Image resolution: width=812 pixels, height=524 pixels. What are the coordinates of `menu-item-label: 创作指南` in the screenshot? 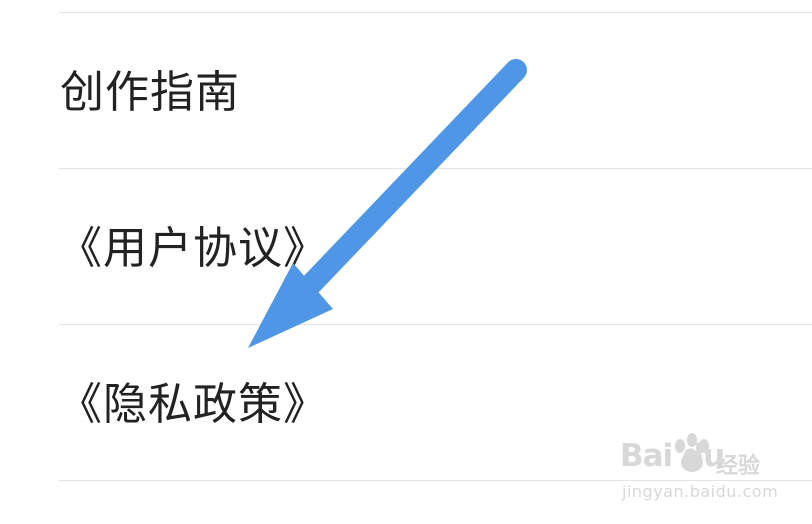 It's located at (150, 92).